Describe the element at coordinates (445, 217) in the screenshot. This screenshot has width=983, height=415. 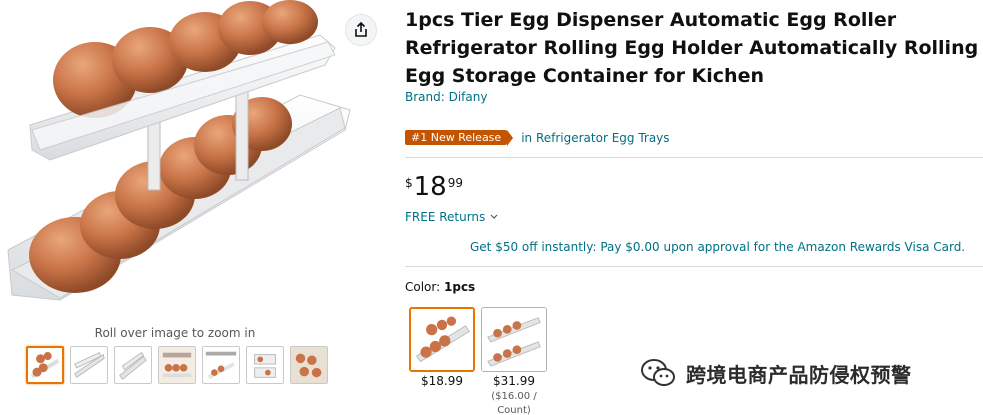
I see `free-returns-label: FREE Returns` at that location.